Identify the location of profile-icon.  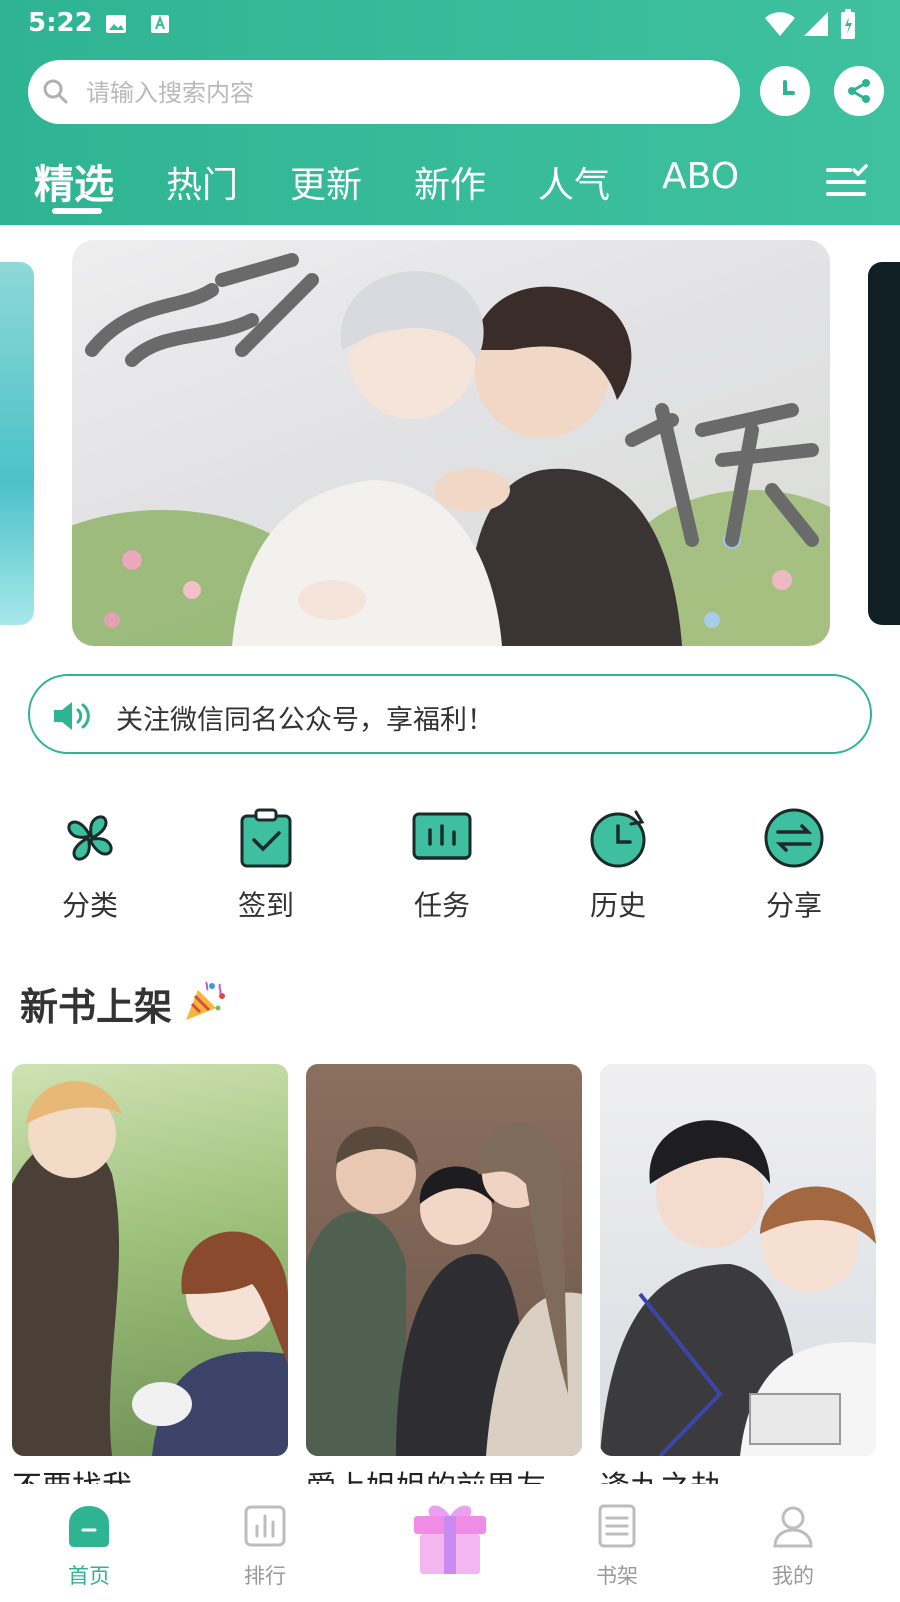
(793, 1527).